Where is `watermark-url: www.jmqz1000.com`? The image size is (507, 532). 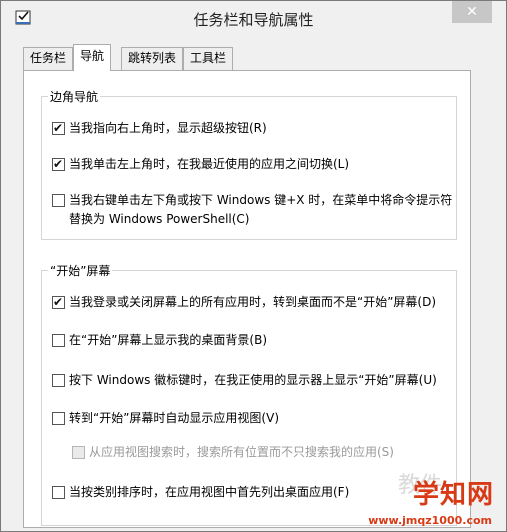 watermark-url: www.jmqz1000.com is located at coordinates (430, 520).